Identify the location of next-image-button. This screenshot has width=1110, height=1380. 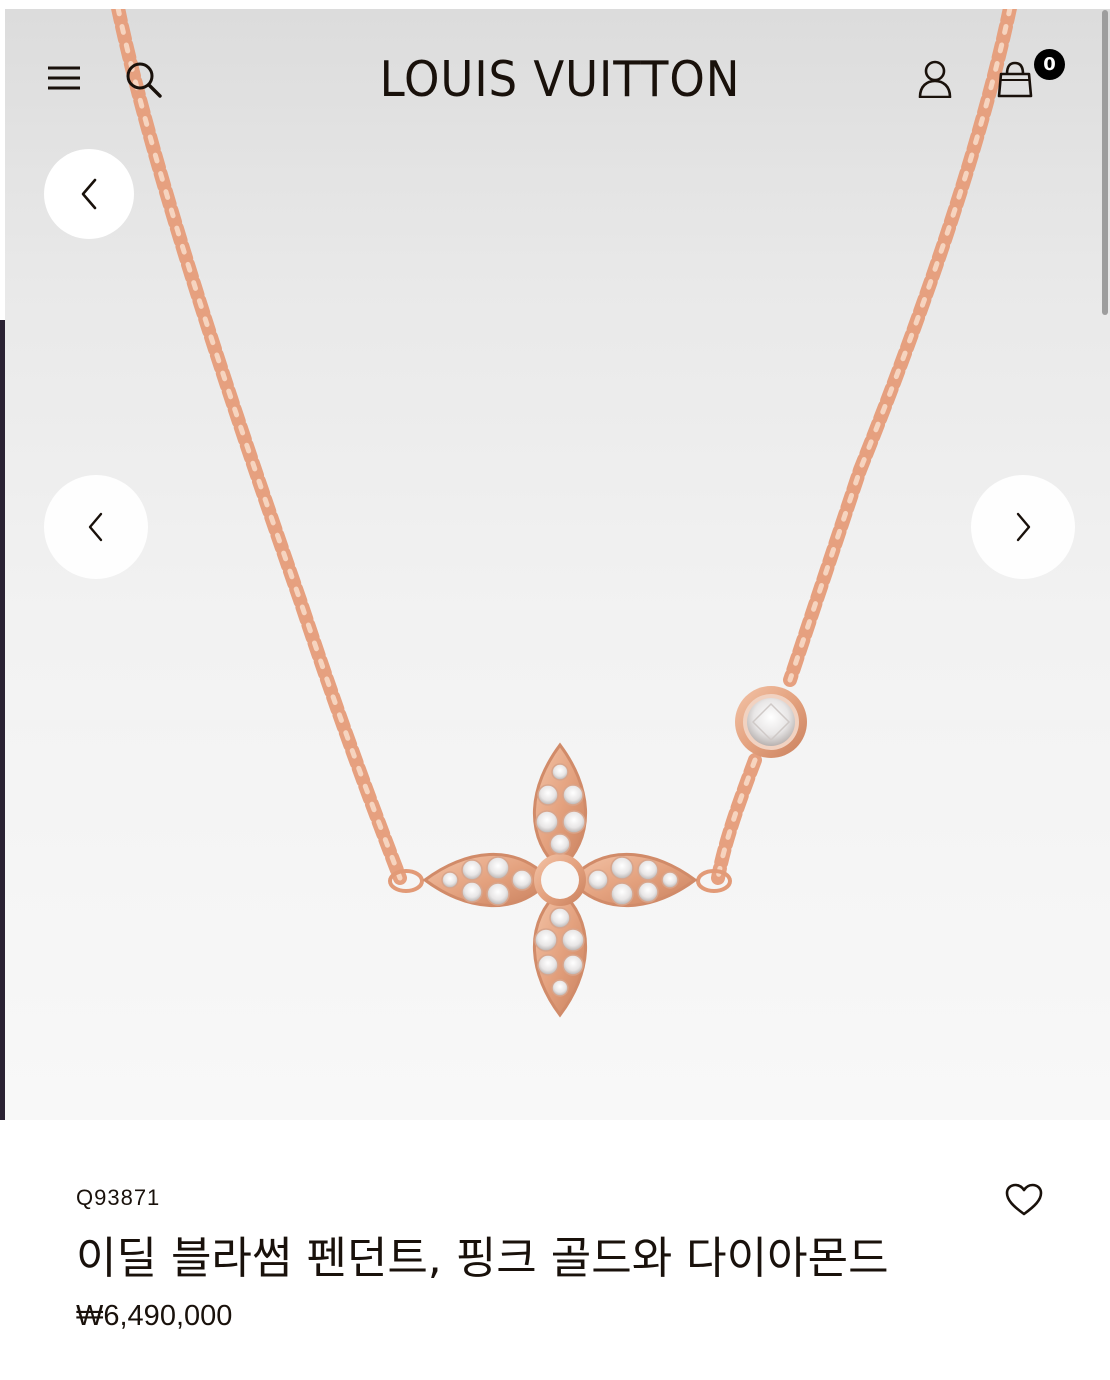
(1023, 527).